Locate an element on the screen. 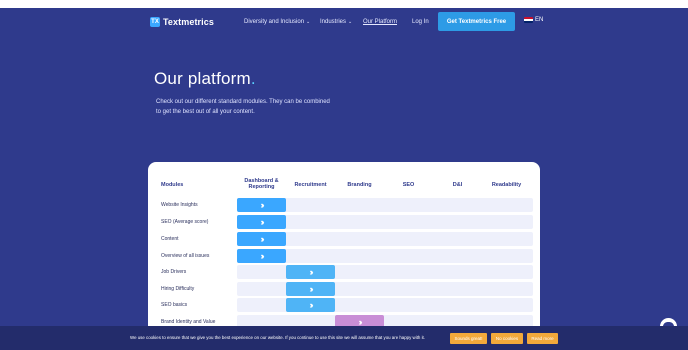 The height and width of the screenshot is (350, 688). table-row: Overview of all issues ›› is located at coordinates (344, 256).